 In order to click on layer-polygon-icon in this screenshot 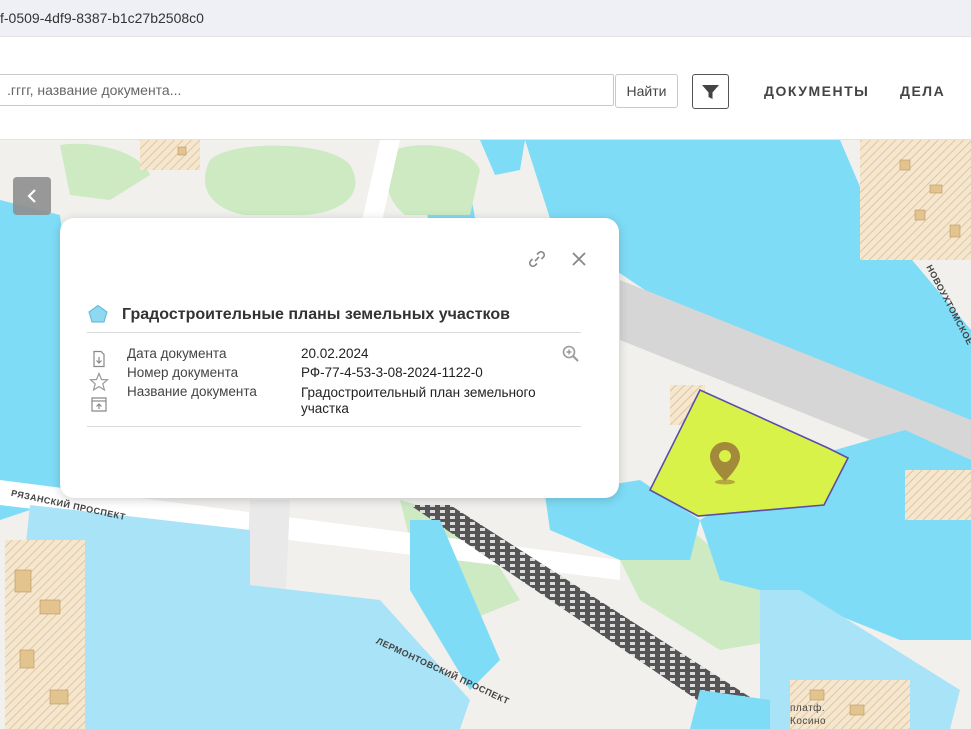, I will do `click(98, 313)`.